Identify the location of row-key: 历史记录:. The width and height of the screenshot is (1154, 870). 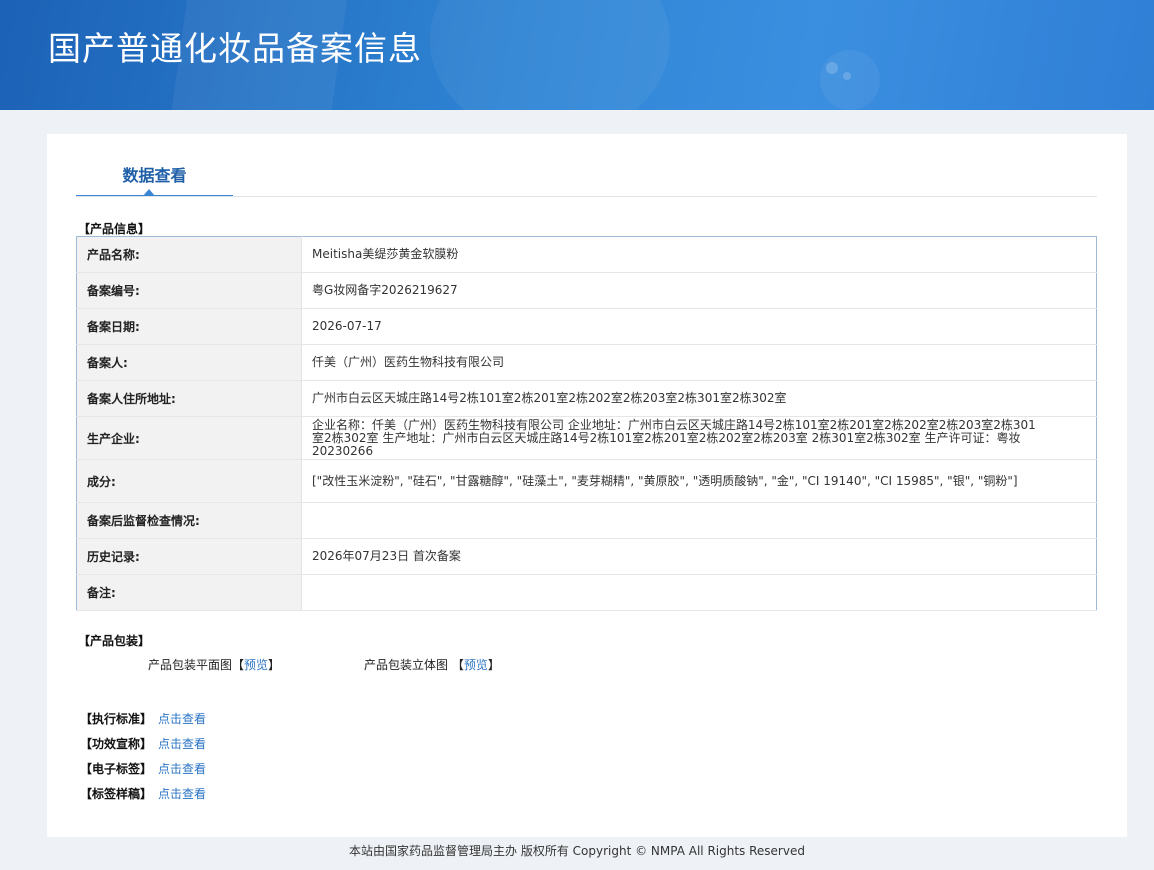
(189, 556).